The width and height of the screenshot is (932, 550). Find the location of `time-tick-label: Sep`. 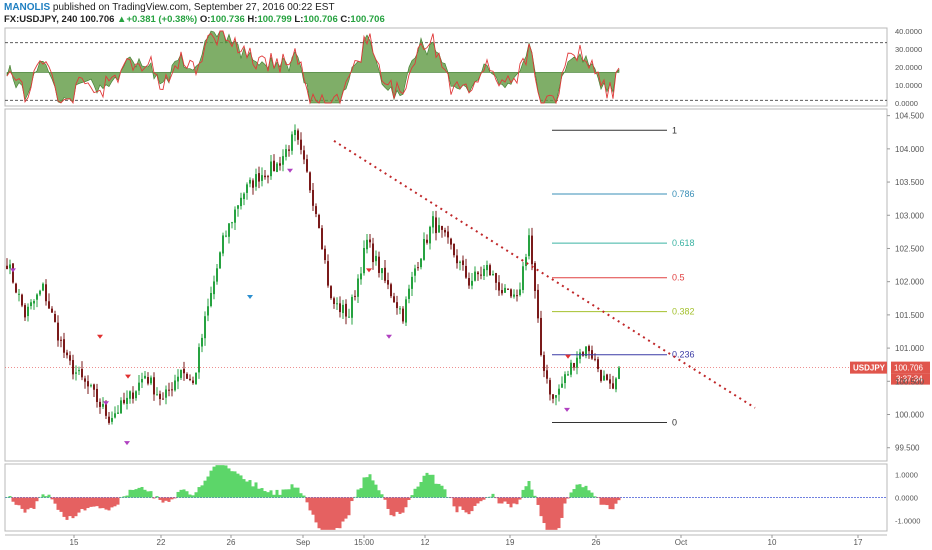

time-tick-label: Sep is located at coordinates (303, 542).